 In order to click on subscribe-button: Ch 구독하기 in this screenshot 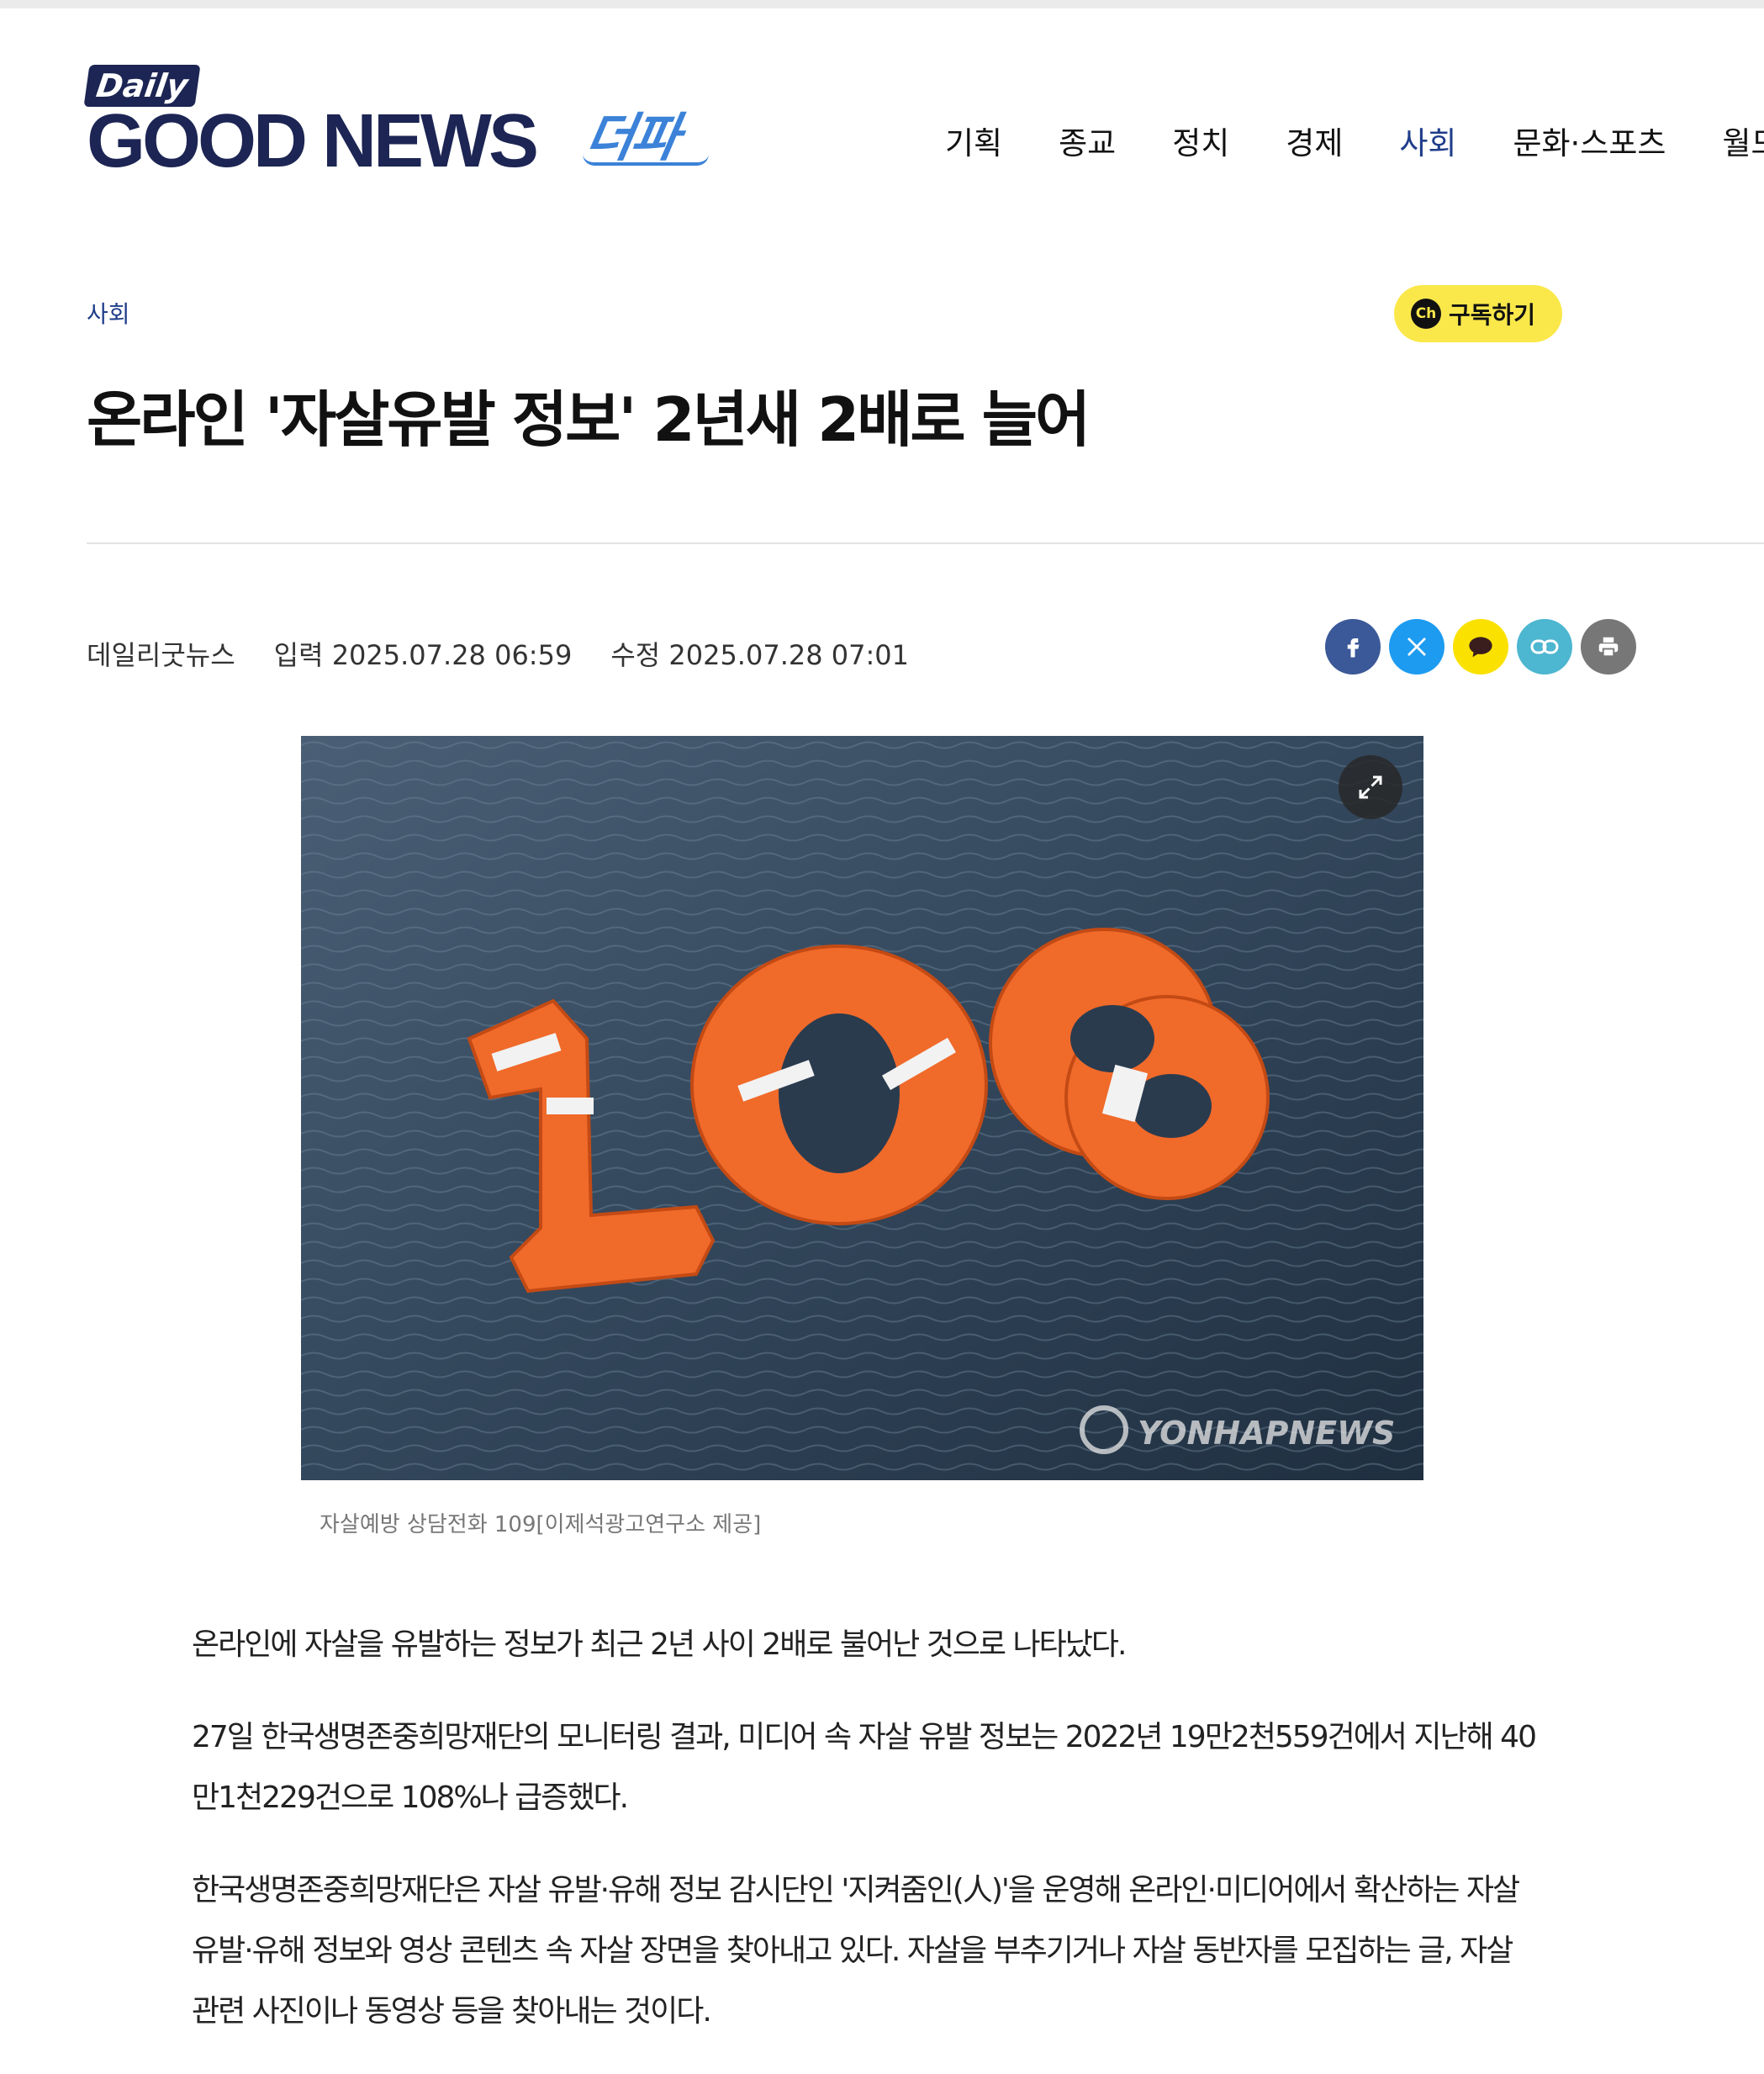, I will do `click(1478, 313)`.